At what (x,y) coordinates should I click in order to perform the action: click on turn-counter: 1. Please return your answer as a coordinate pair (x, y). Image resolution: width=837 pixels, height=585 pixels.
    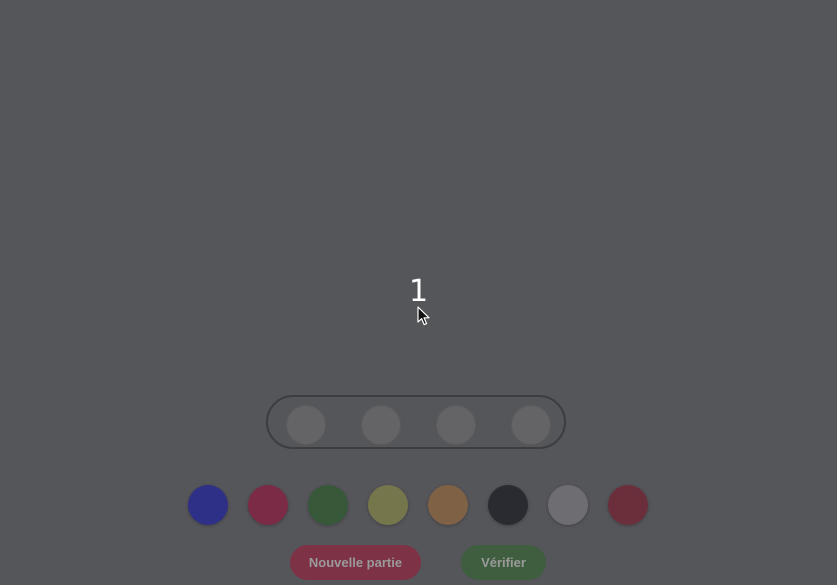
    Looking at the image, I should click on (418, 291).